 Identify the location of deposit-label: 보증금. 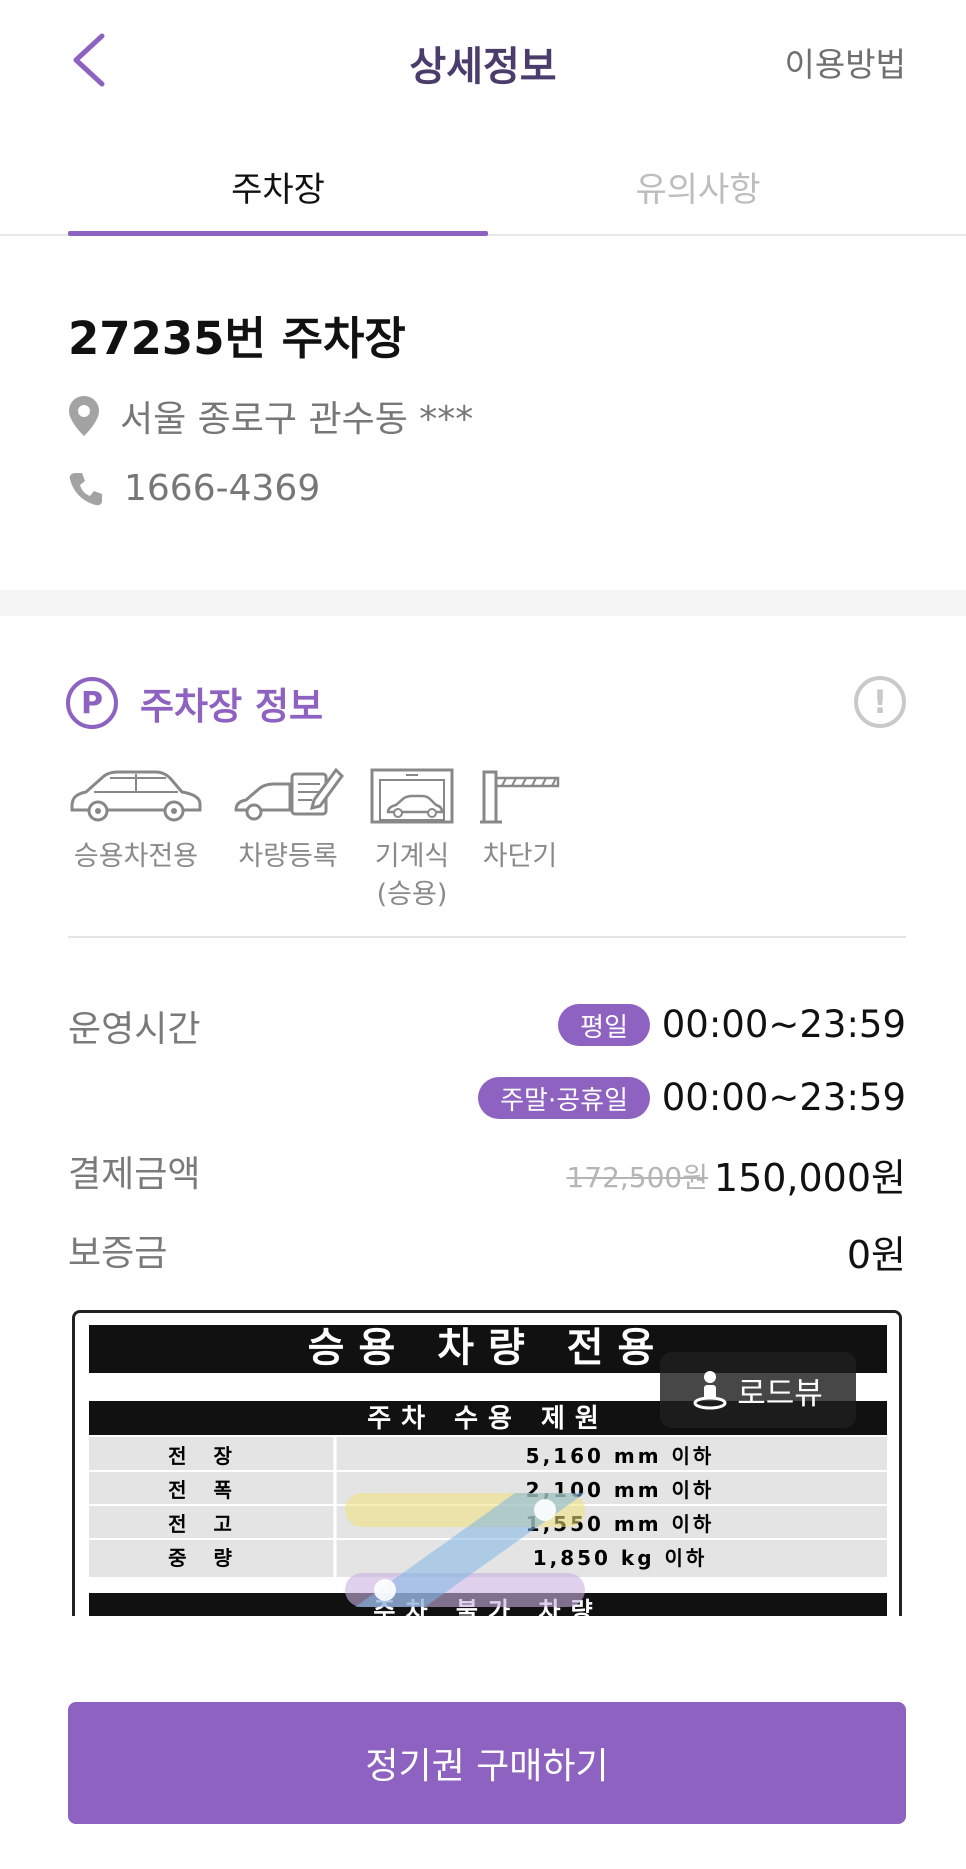
(118, 1253).